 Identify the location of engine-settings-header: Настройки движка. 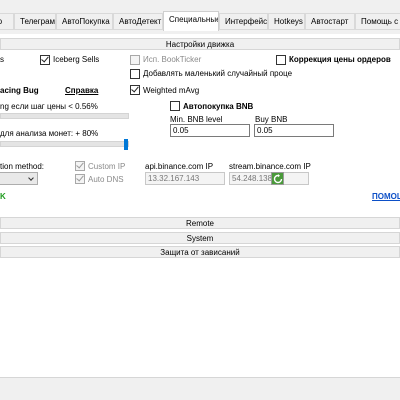
(200, 44).